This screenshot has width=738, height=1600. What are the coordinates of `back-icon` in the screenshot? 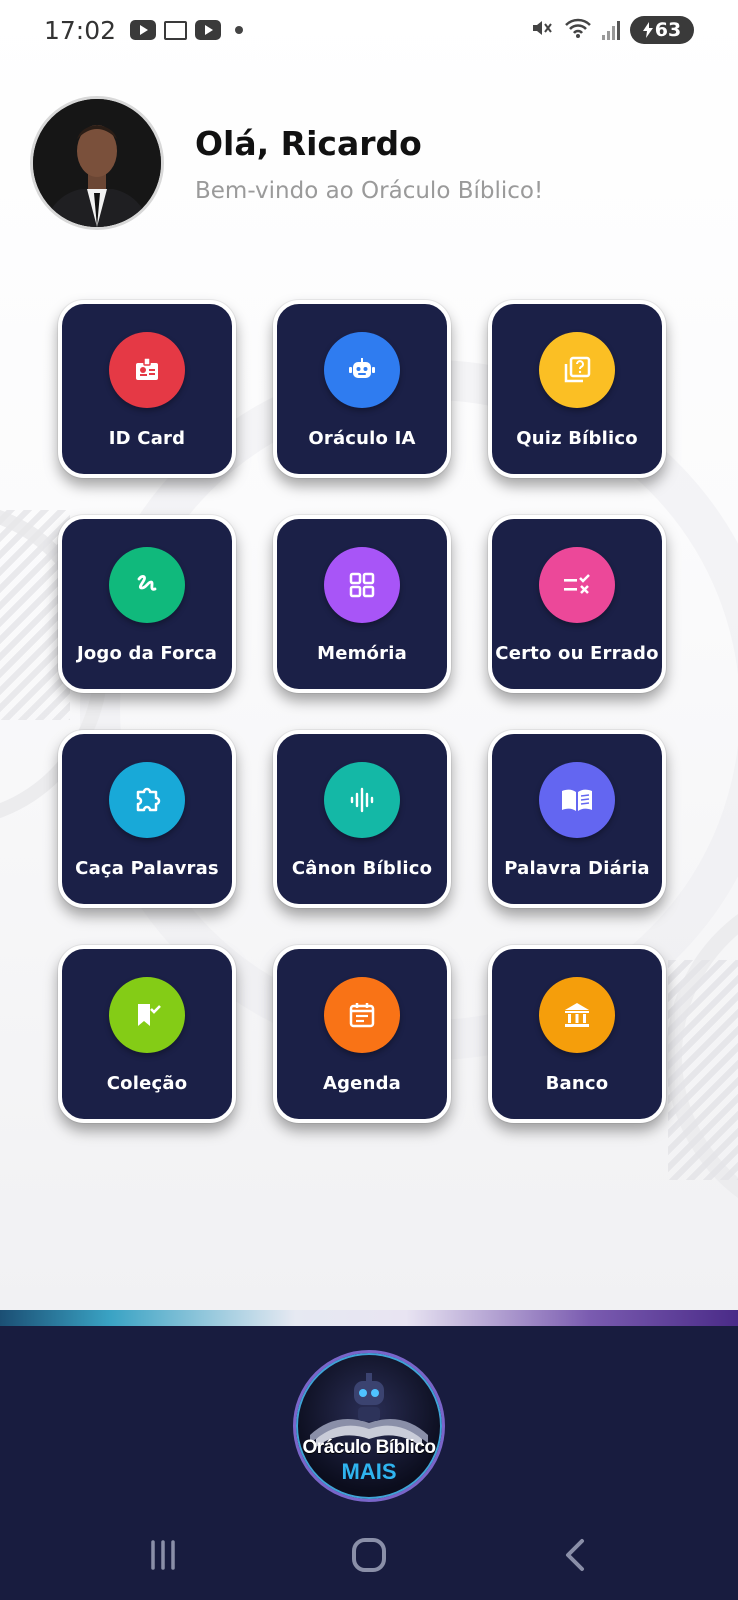 It's located at (575, 1555).